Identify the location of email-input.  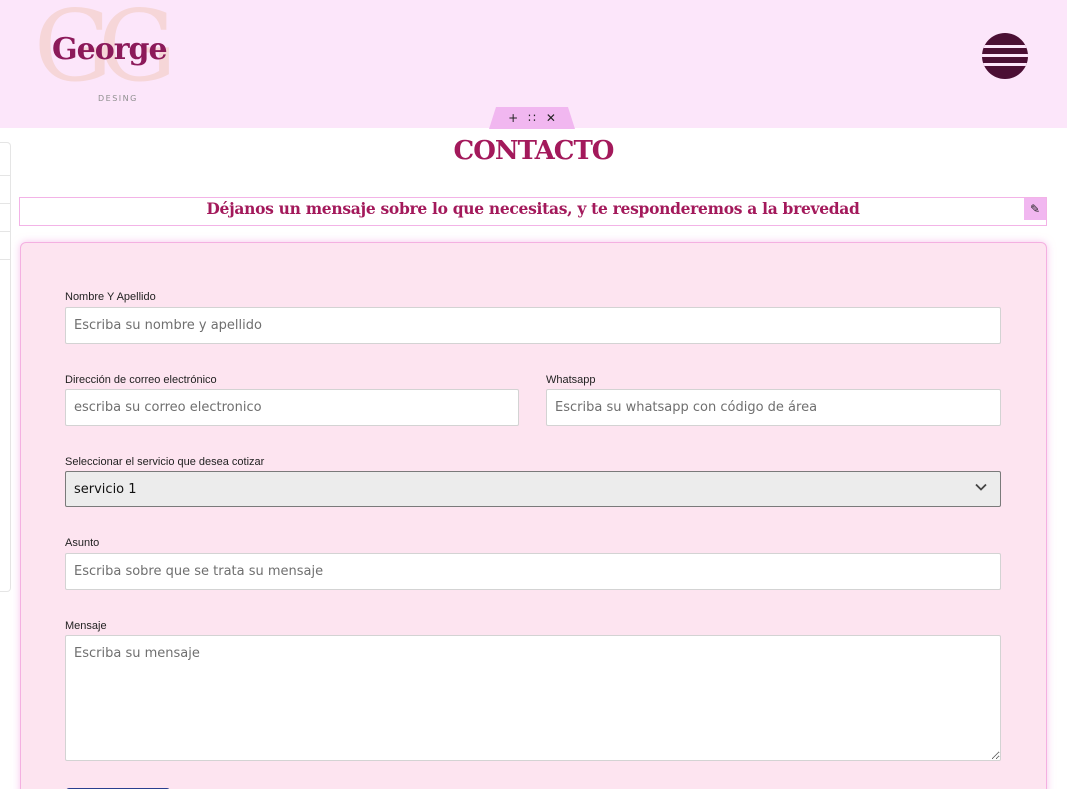
(292, 407).